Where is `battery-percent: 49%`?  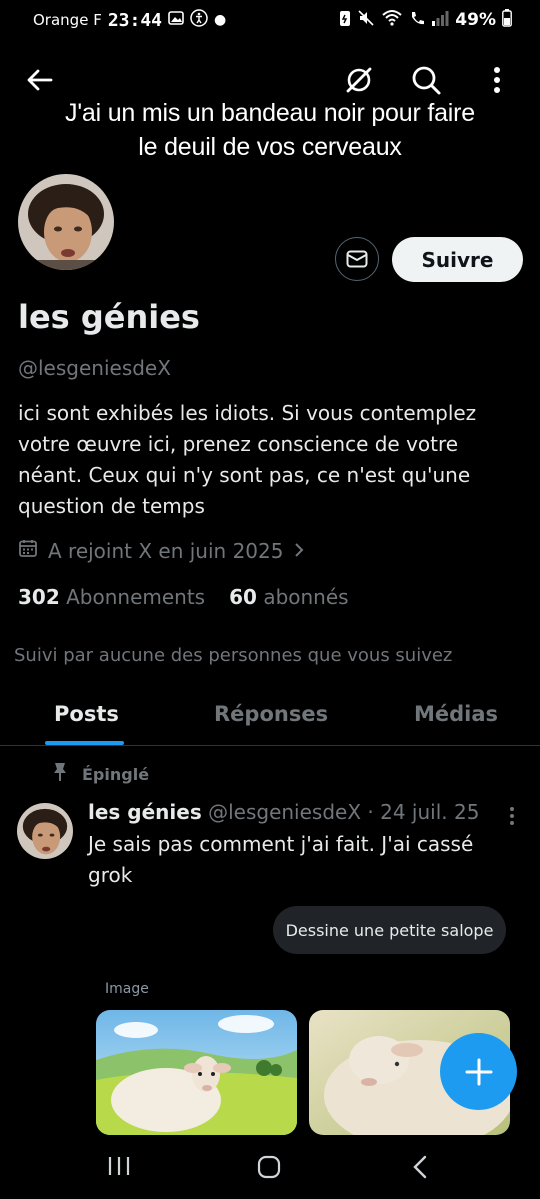
battery-percent: 49% is located at coordinates (475, 20).